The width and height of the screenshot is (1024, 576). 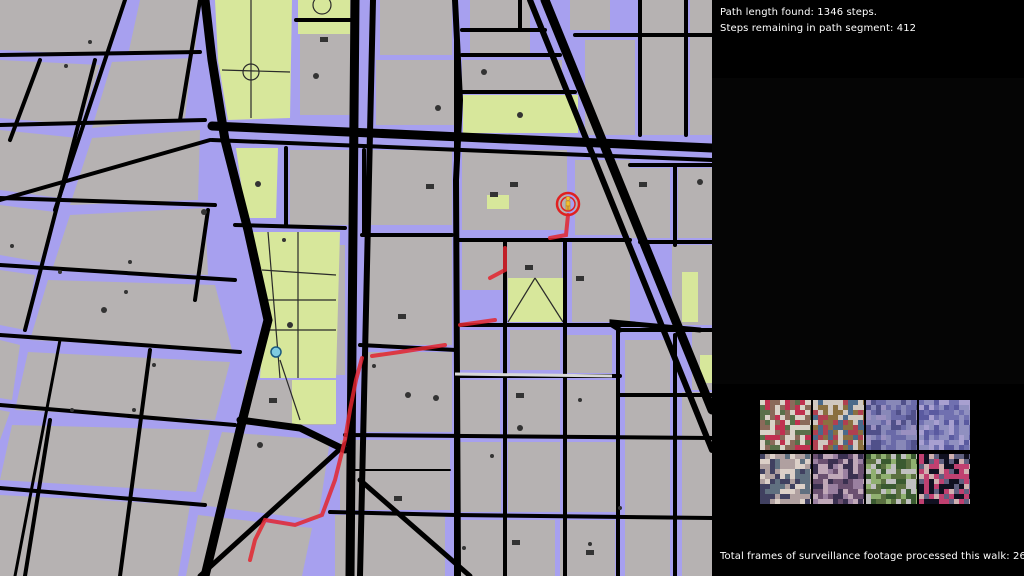 What do you see at coordinates (799, 12) in the screenshot?
I see `path-length-text: Path length found: 1346 steps.` at bounding box center [799, 12].